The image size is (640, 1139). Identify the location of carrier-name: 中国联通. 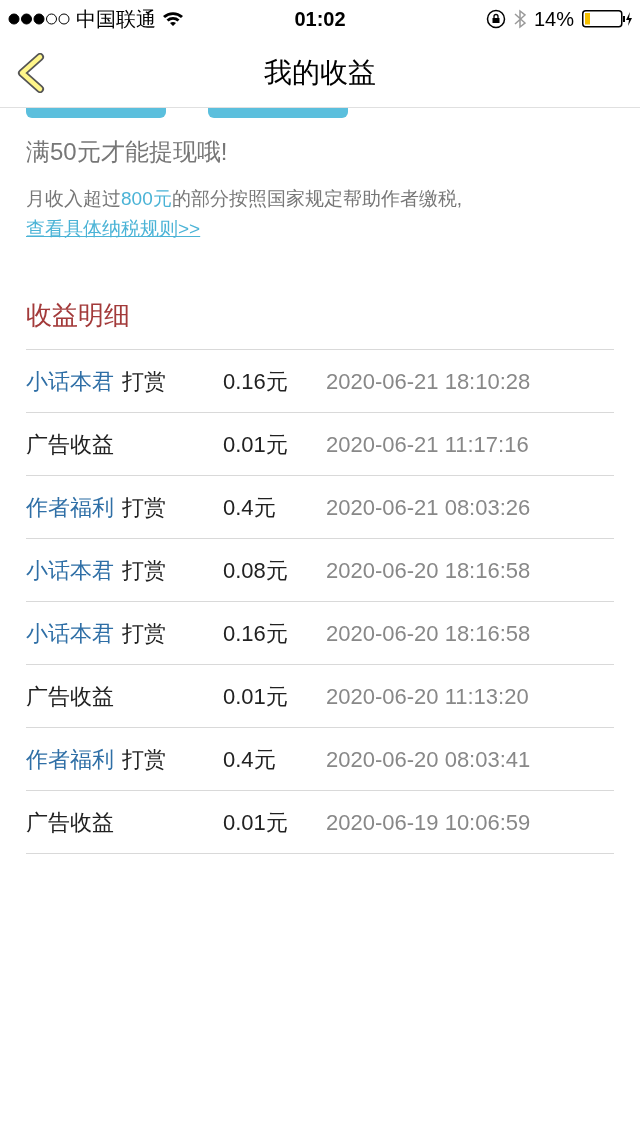
(116, 19).